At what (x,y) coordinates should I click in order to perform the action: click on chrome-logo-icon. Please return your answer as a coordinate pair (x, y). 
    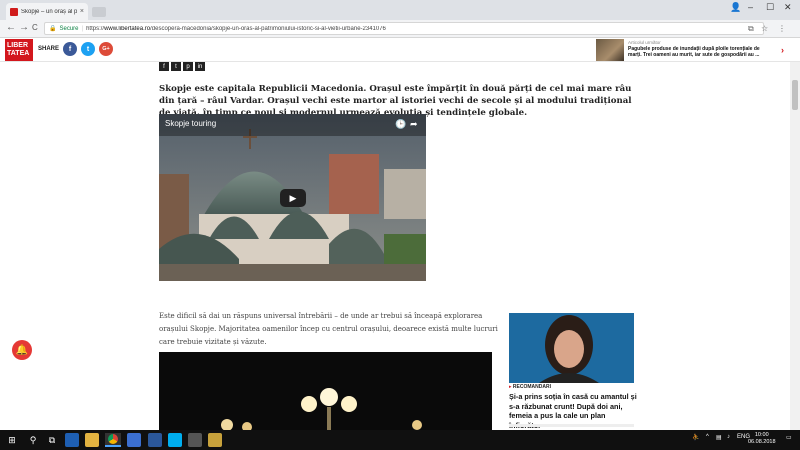
    Looking at the image, I should click on (113, 439).